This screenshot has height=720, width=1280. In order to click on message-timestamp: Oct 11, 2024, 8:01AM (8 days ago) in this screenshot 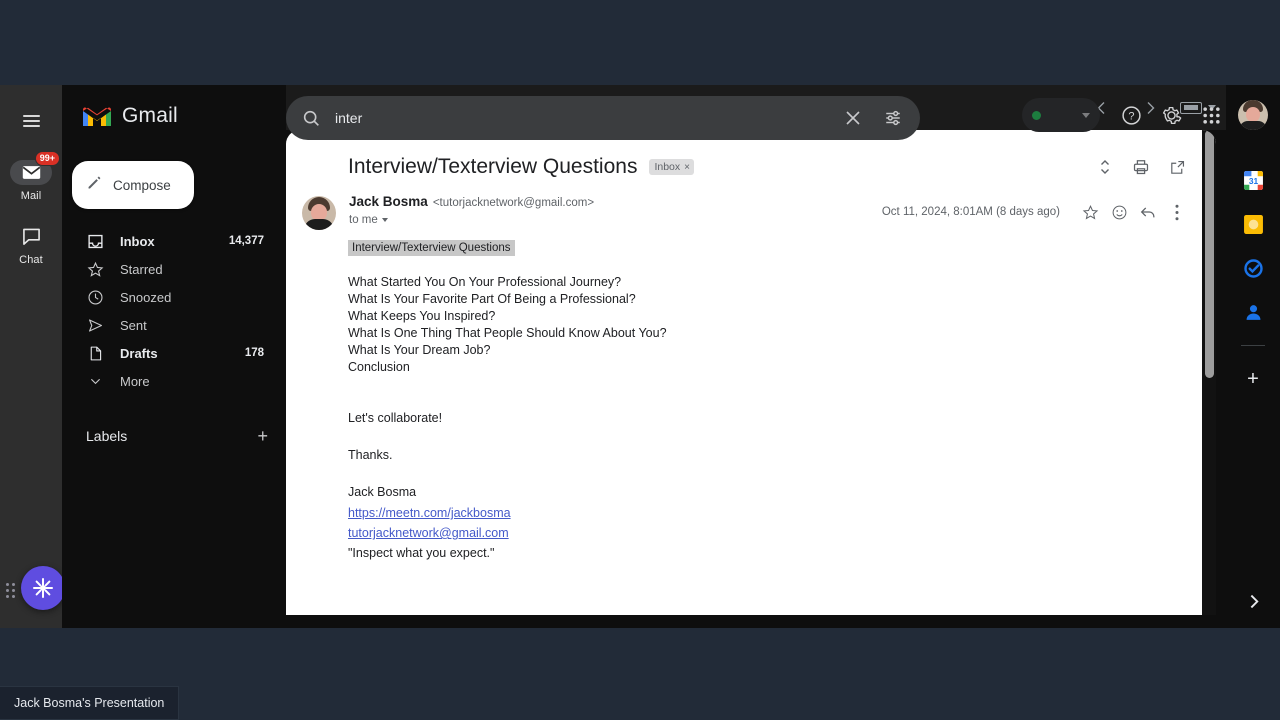, I will do `click(970, 212)`.